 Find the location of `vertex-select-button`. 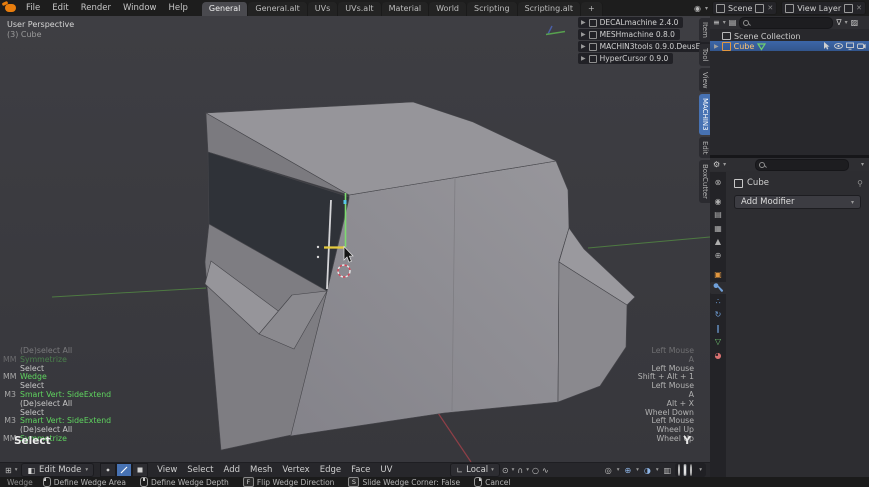

vertex-select-button is located at coordinates (108, 470).